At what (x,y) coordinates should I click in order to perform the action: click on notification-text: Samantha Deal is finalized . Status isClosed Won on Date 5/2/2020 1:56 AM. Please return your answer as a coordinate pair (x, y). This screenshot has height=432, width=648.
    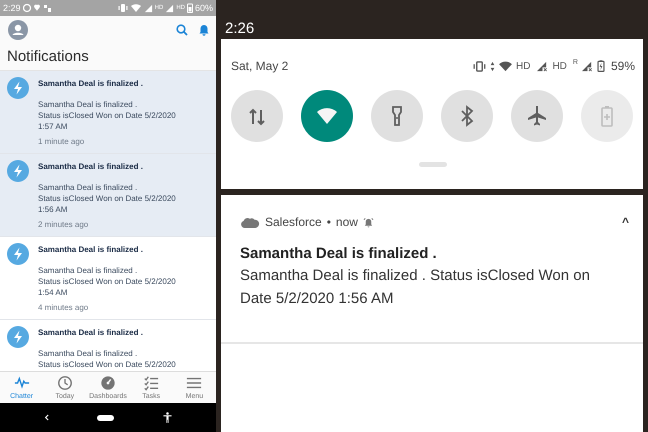
    Looking at the image, I should click on (415, 287).